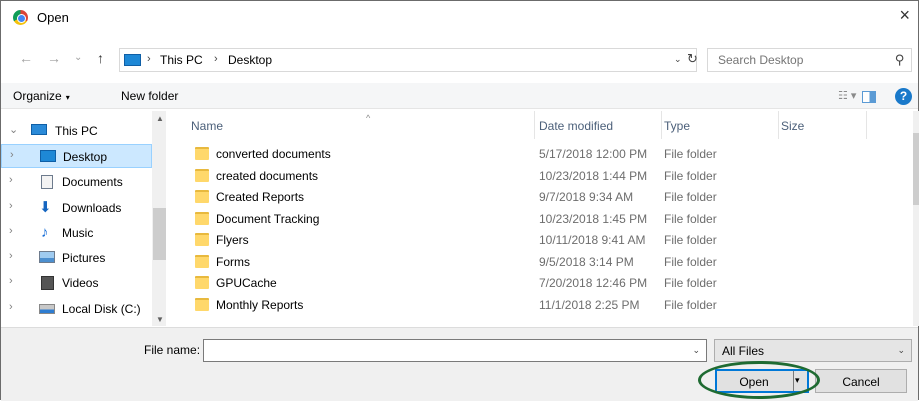  I want to click on date-modified-cell: 10/23/2018 1:45 PM, so click(593, 218).